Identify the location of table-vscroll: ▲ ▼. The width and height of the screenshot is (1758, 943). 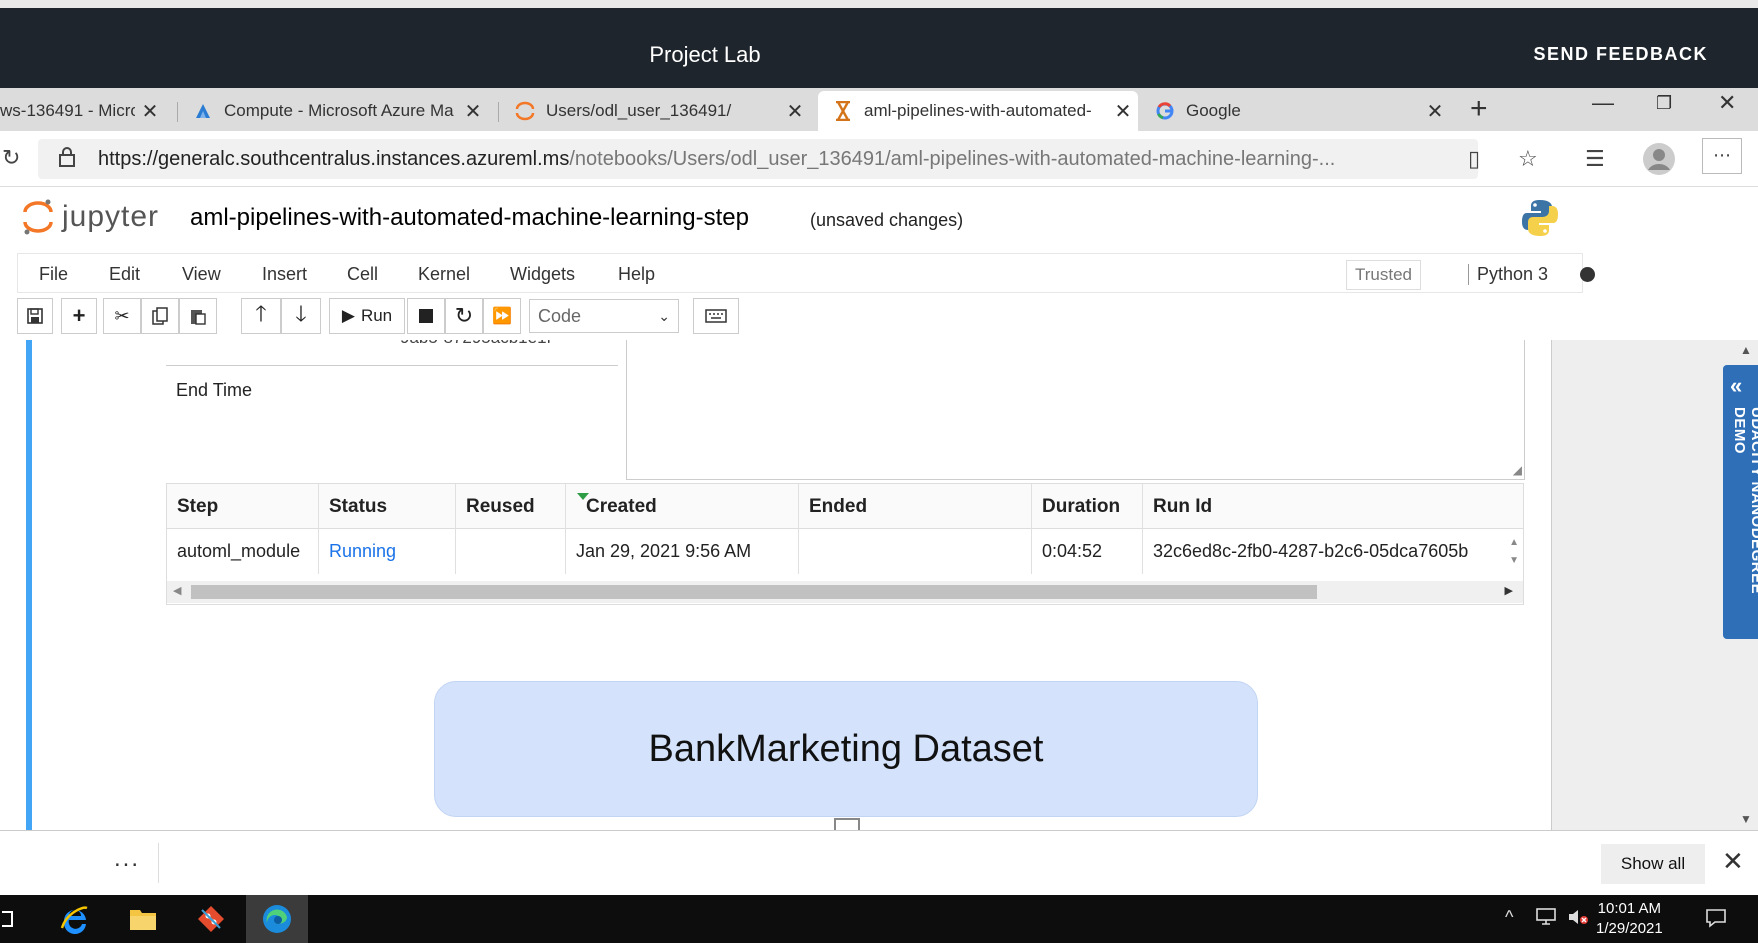
(1514, 552).